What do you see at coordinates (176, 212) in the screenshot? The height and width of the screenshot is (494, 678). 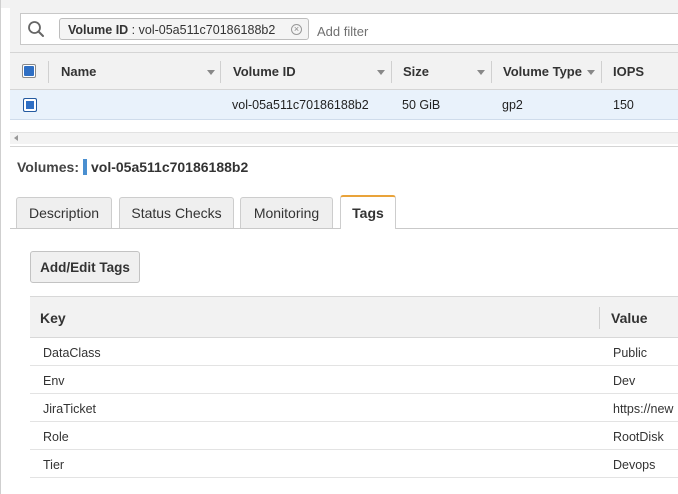 I see `tab-status-checks: Status Checks` at bounding box center [176, 212].